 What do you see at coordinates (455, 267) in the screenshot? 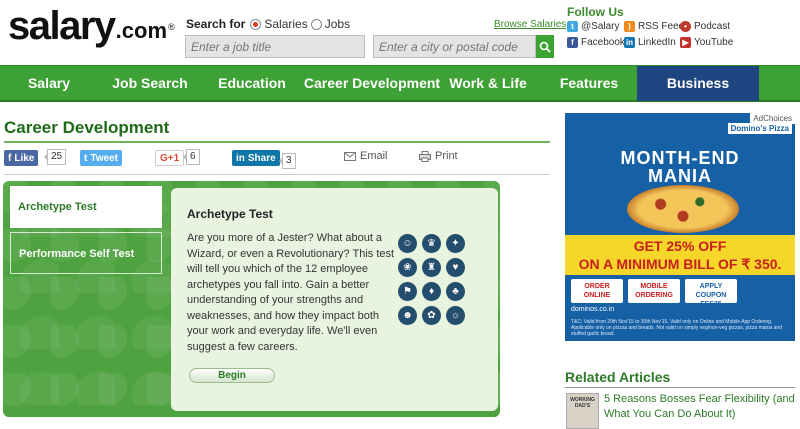
I see `archetype-icon: ♥` at bounding box center [455, 267].